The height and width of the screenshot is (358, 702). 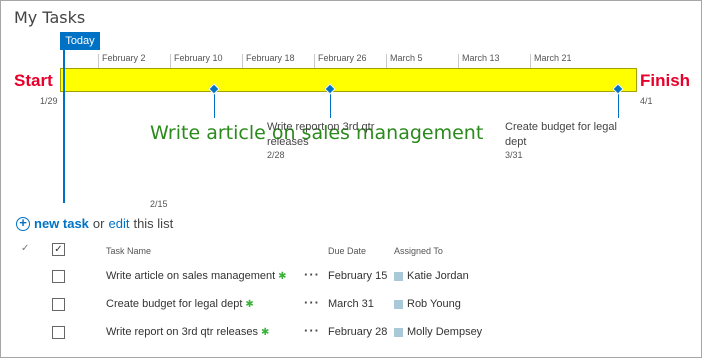 What do you see at coordinates (98, 223) in the screenshot?
I see `or-text: or` at bounding box center [98, 223].